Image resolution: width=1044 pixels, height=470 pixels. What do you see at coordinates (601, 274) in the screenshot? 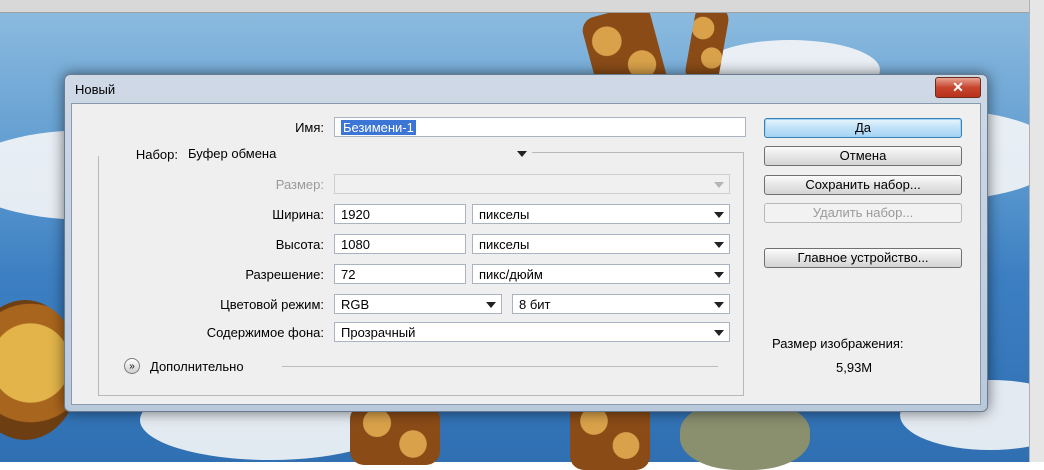
I see `resolution-unit-select: пикс/дюйм` at bounding box center [601, 274].